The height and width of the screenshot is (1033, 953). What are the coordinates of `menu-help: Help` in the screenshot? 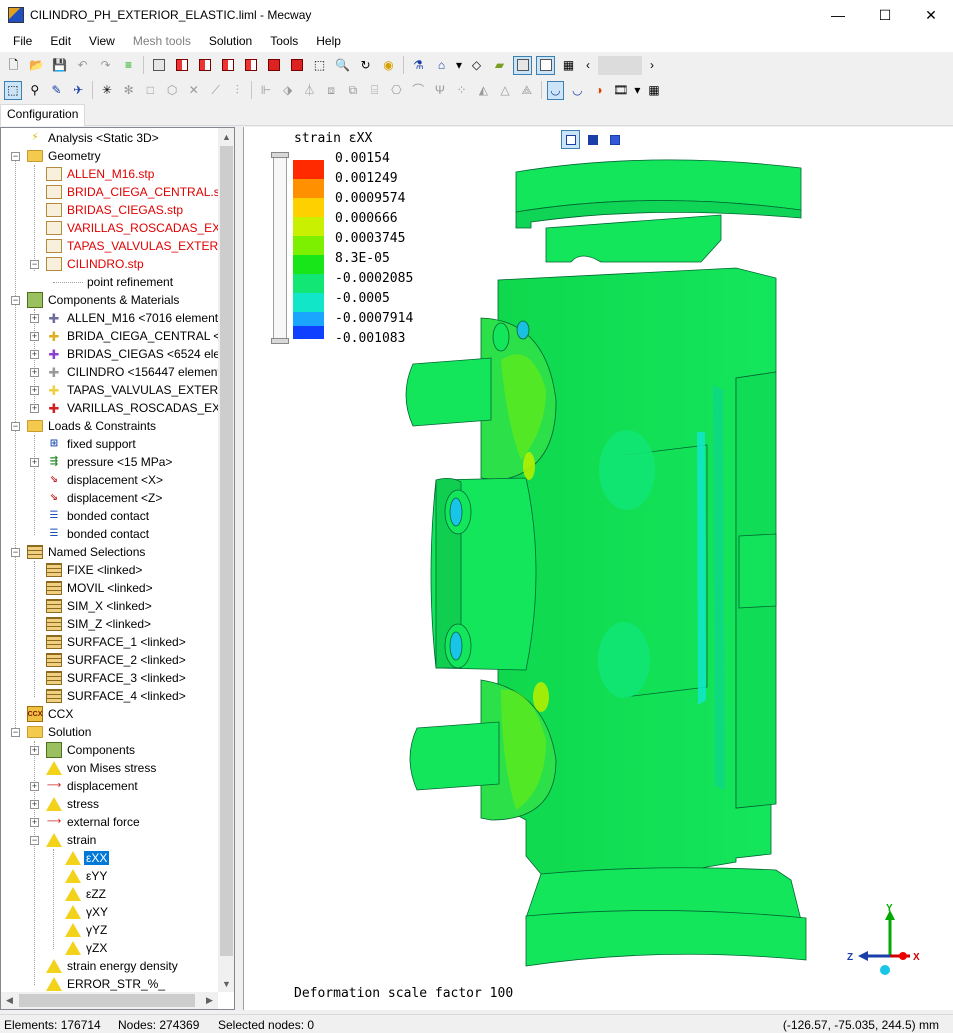 It's located at (328, 41).